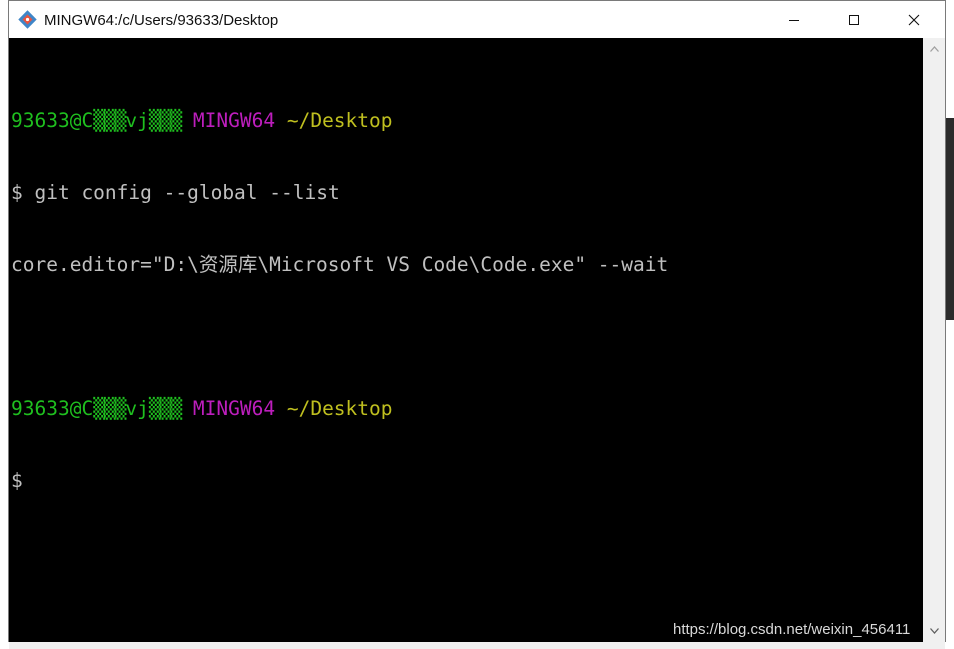 The width and height of the screenshot is (954, 649). I want to click on chevron-down-icon, so click(934, 631).